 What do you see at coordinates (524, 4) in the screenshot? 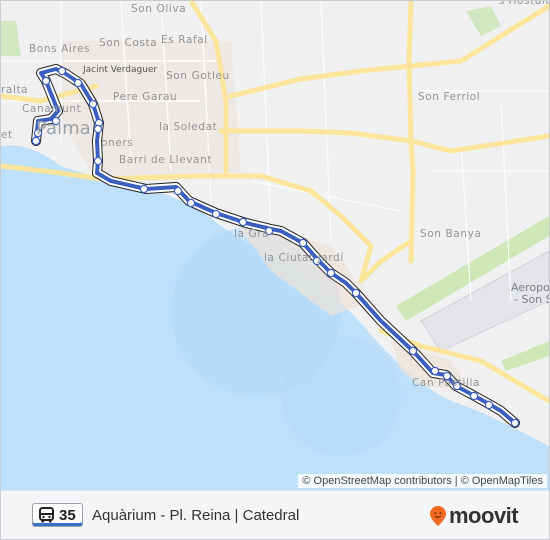
I see `place-label: s'Hostalot` at bounding box center [524, 4].